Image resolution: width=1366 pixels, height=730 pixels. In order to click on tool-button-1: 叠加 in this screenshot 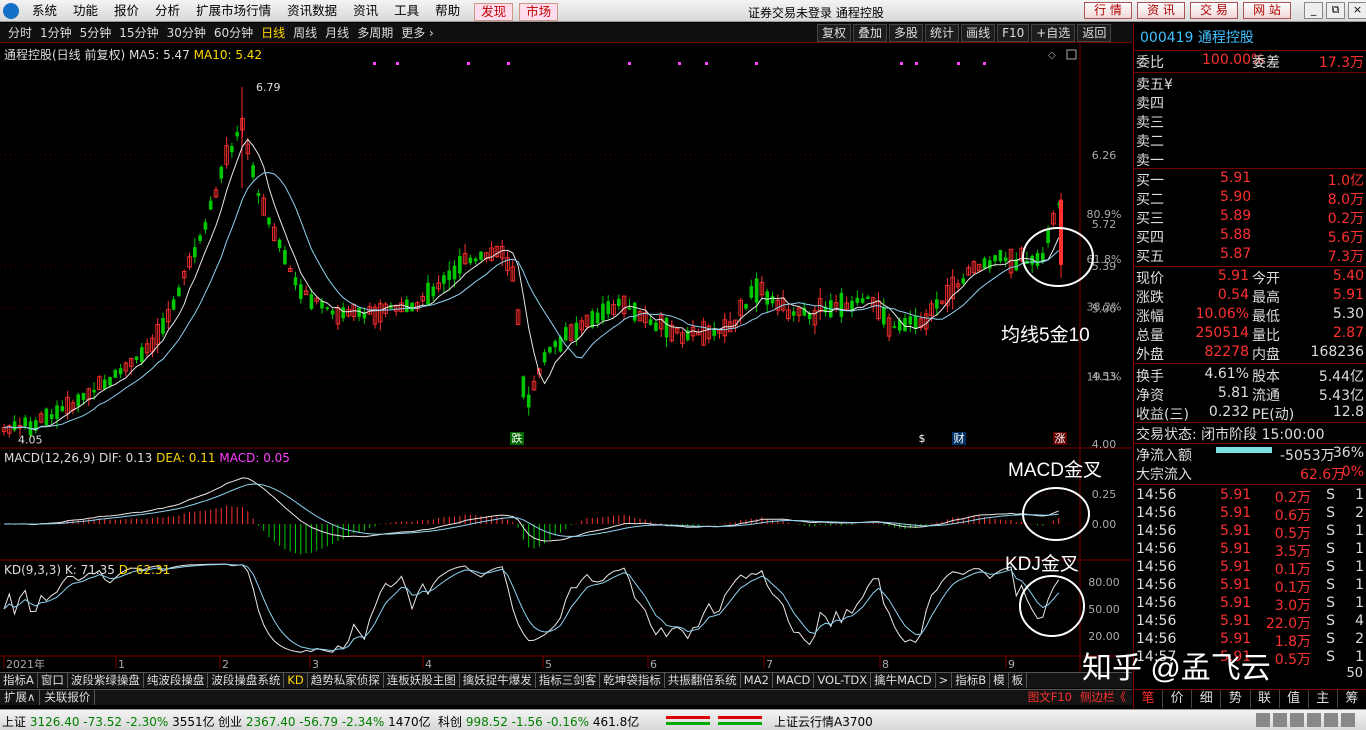, I will do `click(870, 33)`.